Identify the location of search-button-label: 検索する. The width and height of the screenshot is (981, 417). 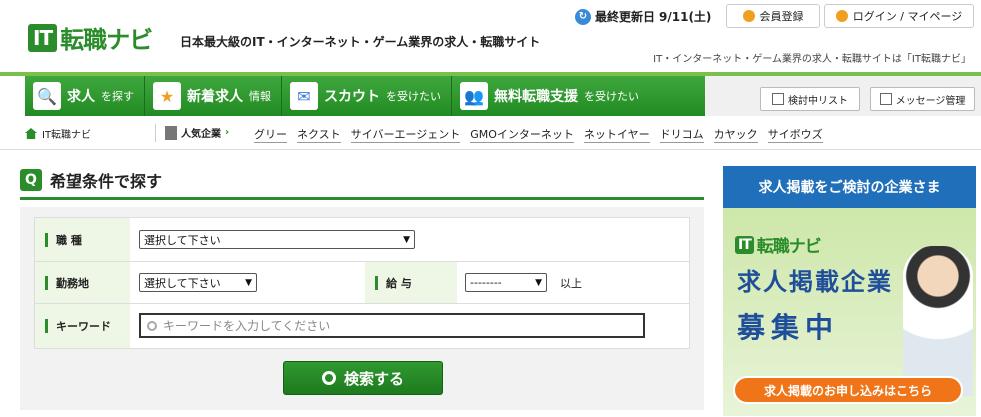
(373, 378).